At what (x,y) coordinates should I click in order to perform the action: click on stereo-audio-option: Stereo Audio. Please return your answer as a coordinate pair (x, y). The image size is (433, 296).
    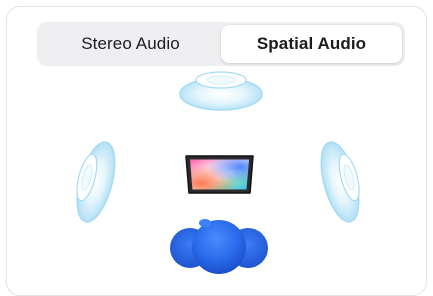
    Looking at the image, I should click on (130, 44).